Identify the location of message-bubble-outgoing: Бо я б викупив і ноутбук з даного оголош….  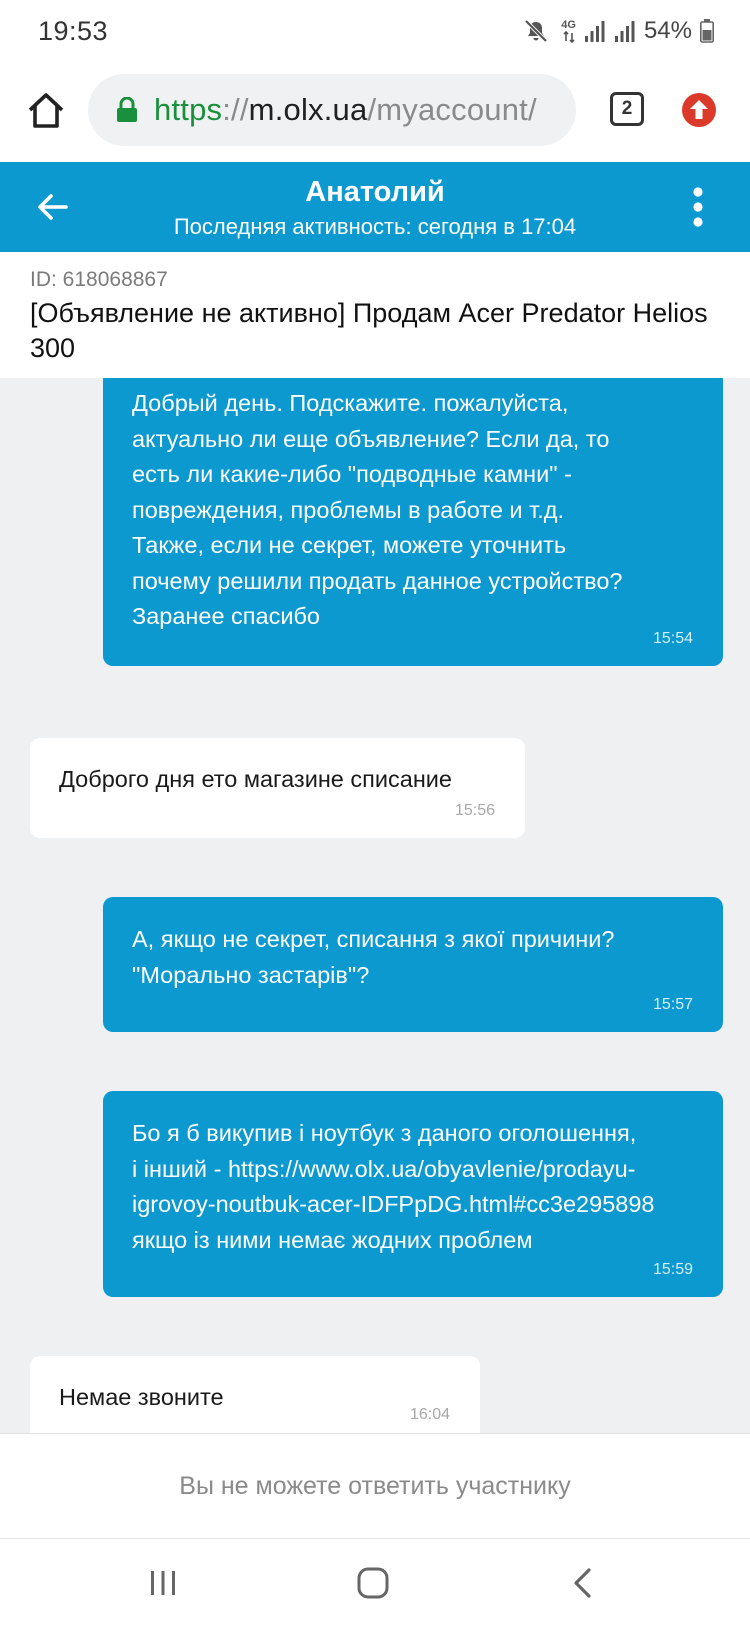
(413, 1194).